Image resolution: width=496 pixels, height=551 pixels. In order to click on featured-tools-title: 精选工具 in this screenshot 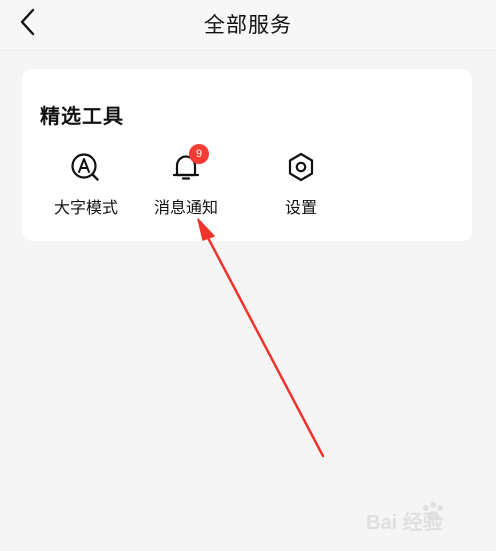, I will do `click(82, 116)`.